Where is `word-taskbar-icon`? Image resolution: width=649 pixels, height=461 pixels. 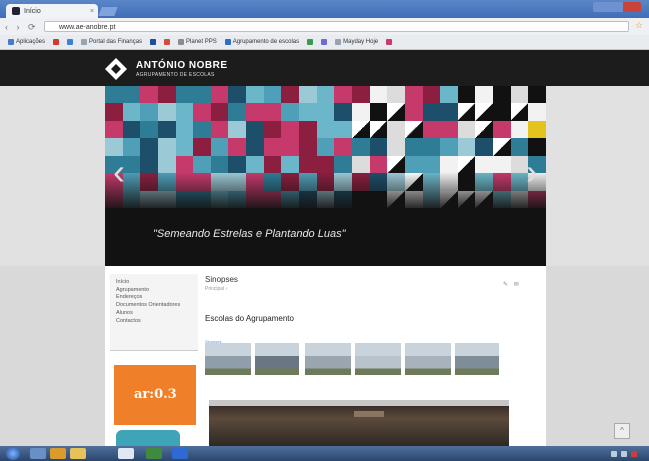 word-taskbar-icon is located at coordinates (180, 453).